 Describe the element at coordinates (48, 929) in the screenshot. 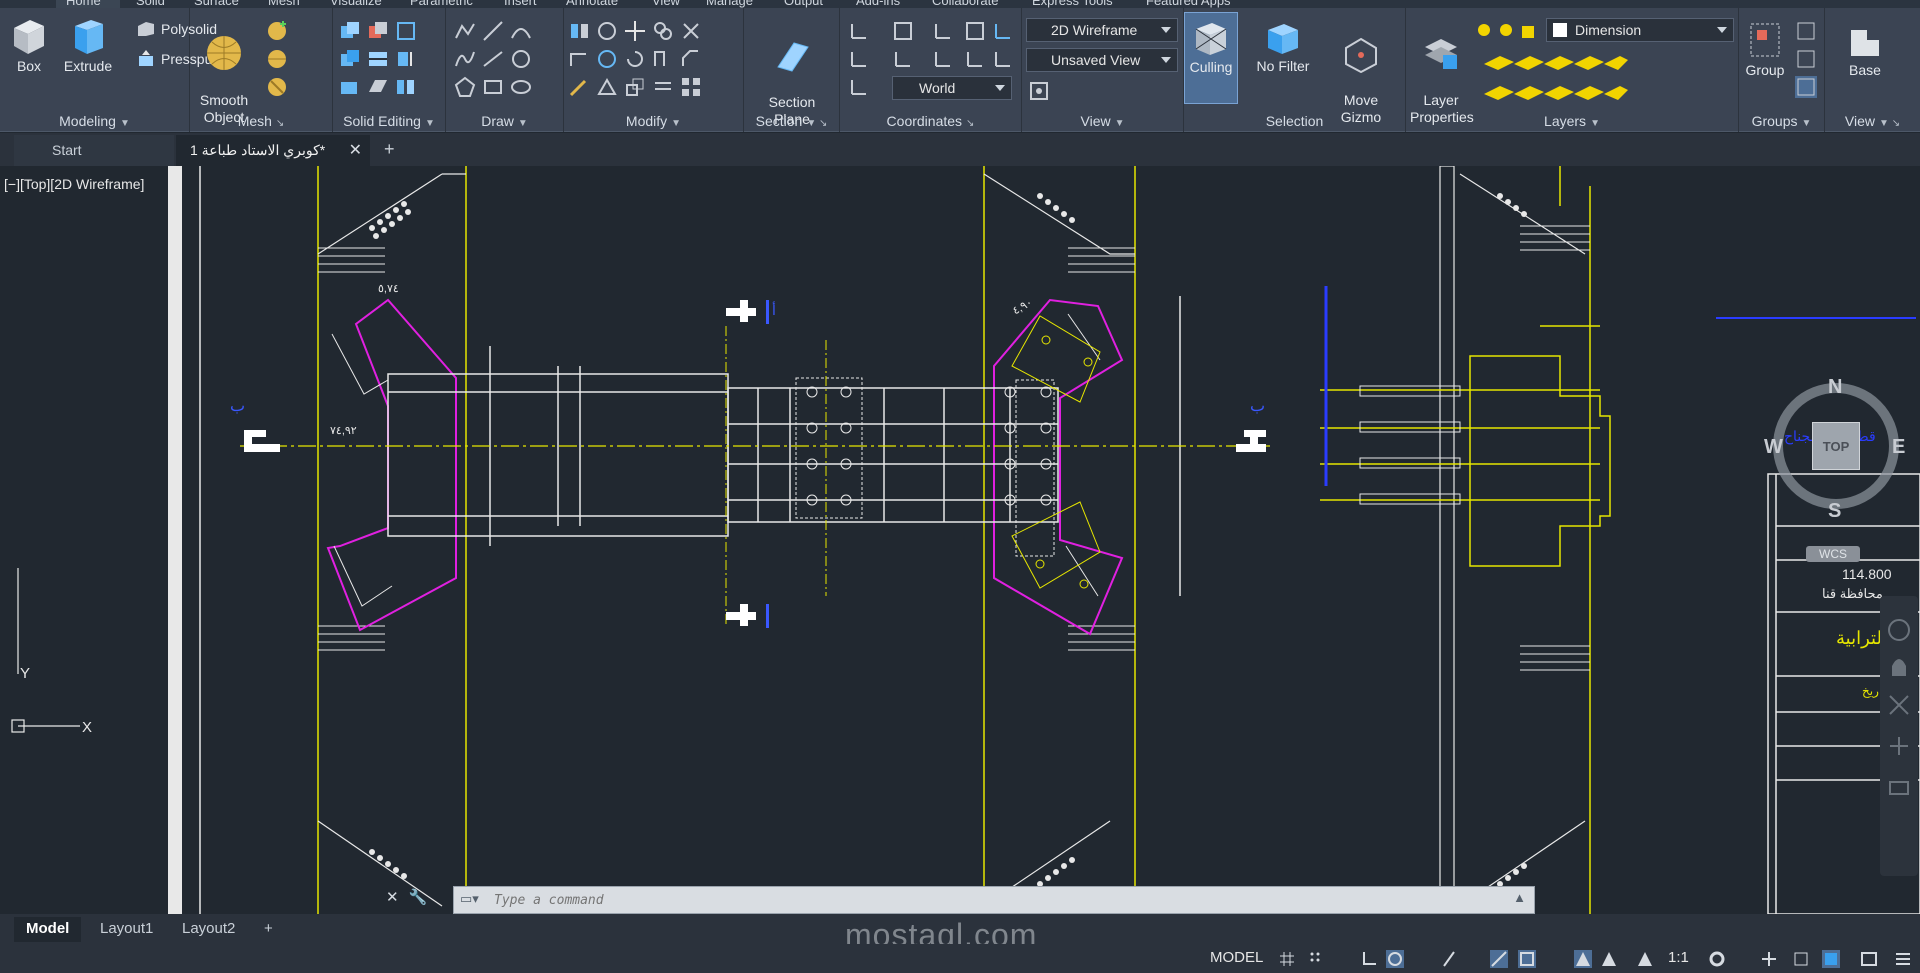

I see `tab-model: Model` at that location.